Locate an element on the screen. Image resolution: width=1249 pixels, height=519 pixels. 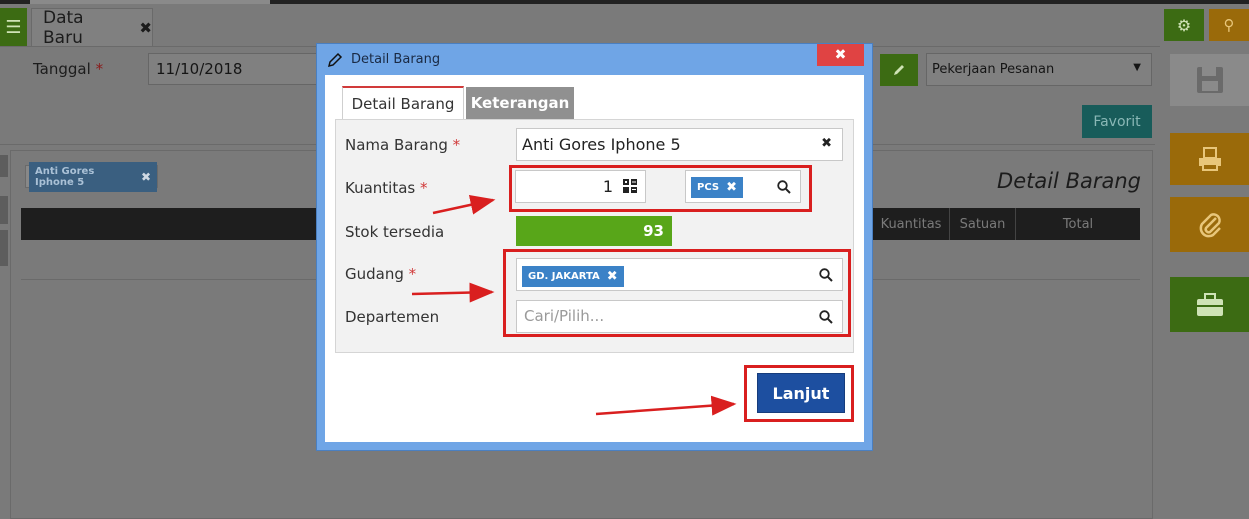
tab-label: Data Baru is located at coordinates (63, 27).